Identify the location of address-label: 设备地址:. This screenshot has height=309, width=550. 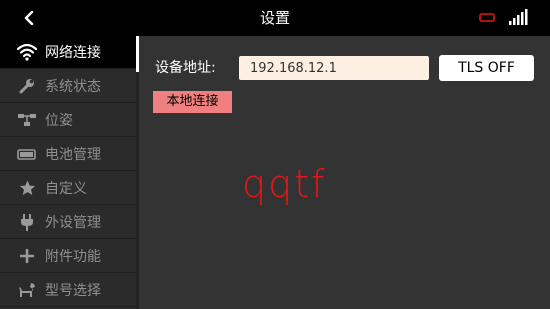
(185, 68).